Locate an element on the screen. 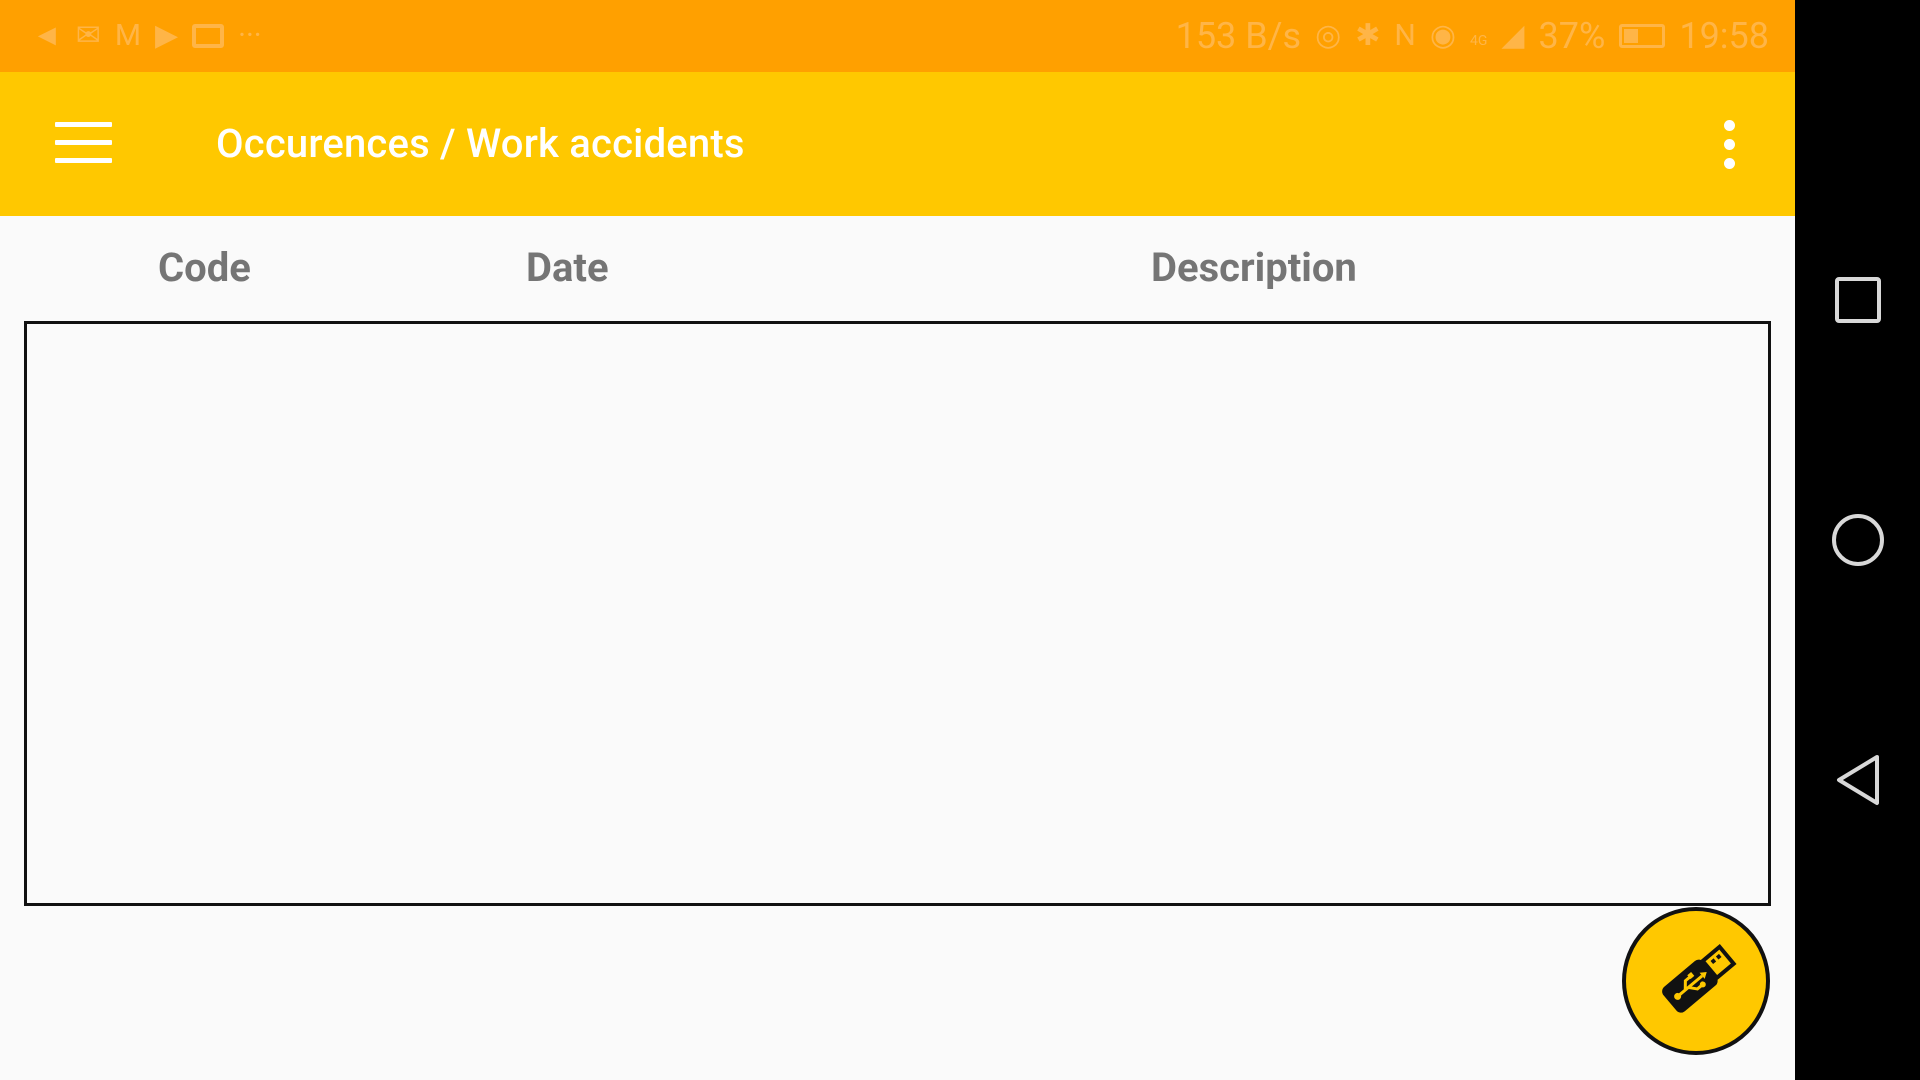 Image resolution: width=1920 pixels, height=1080 pixels. signal-icon: ◢ is located at coordinates (1513, 35).